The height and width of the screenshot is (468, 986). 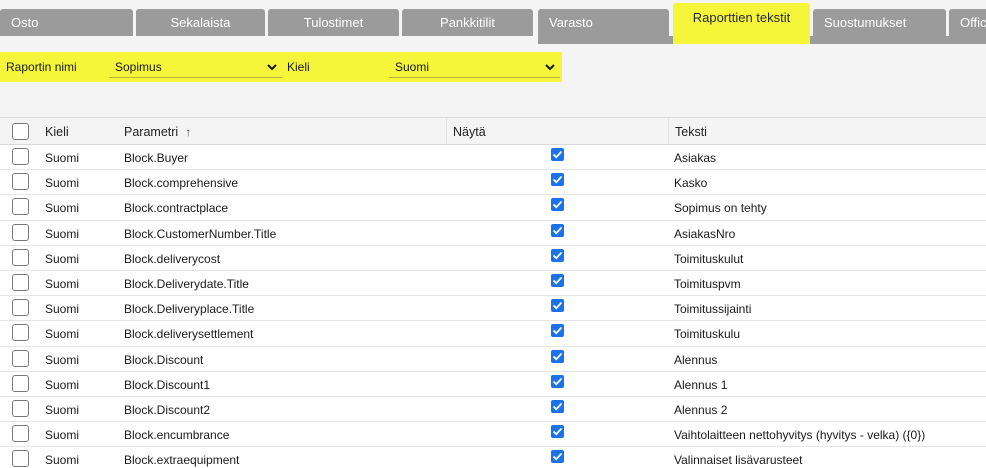 What do you see at coordinates (701, 384) in the screenshot?
I see `text-value: Alennus 1` at bounding box center [701, 384].